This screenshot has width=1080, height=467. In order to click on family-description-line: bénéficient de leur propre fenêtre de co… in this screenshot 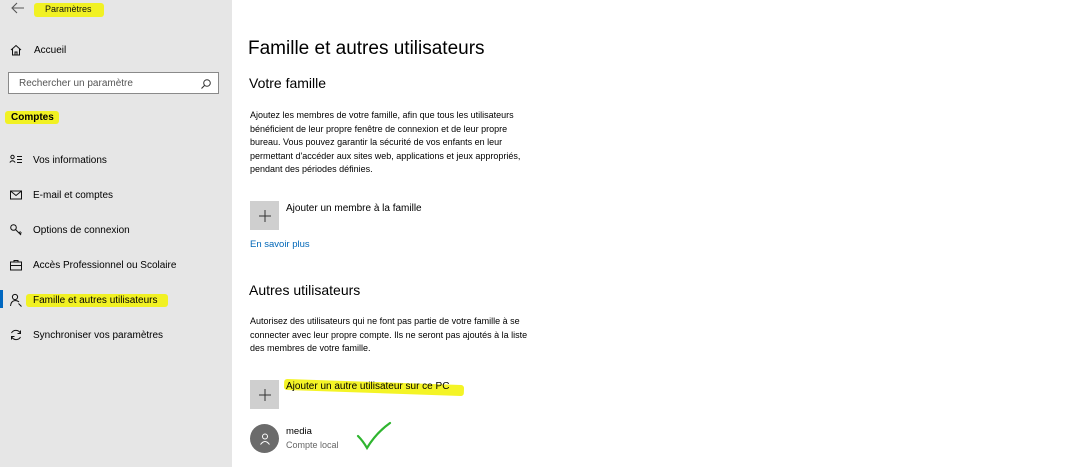, I will do `click(379, 128)`.